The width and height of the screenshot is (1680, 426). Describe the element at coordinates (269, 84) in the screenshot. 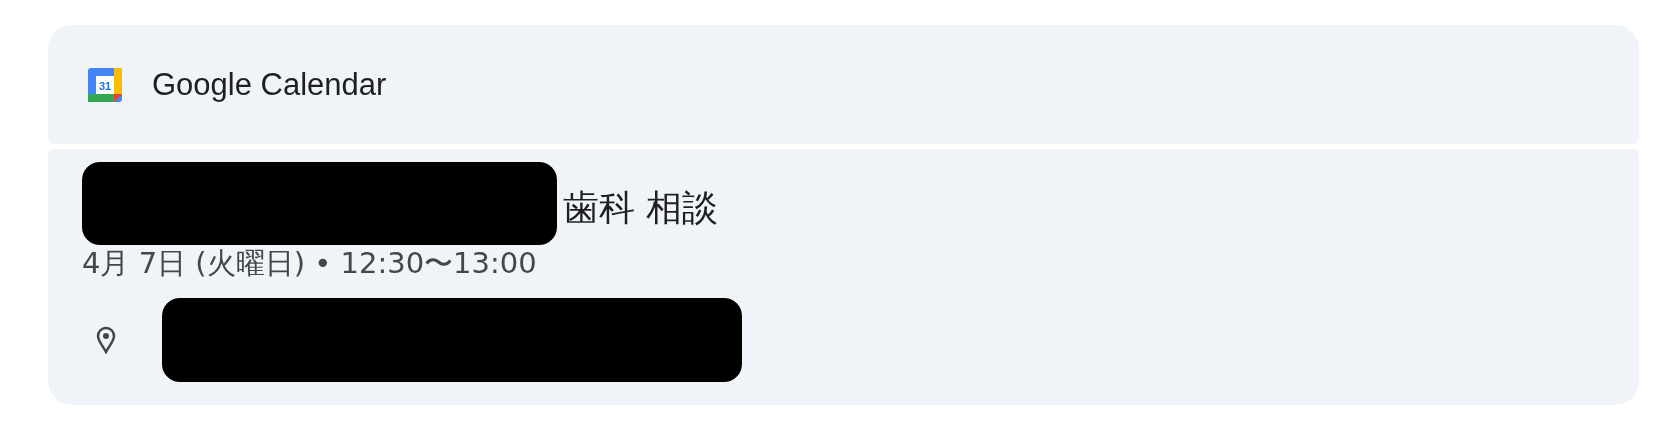

I see `app-name: Google Calendar` at that location.